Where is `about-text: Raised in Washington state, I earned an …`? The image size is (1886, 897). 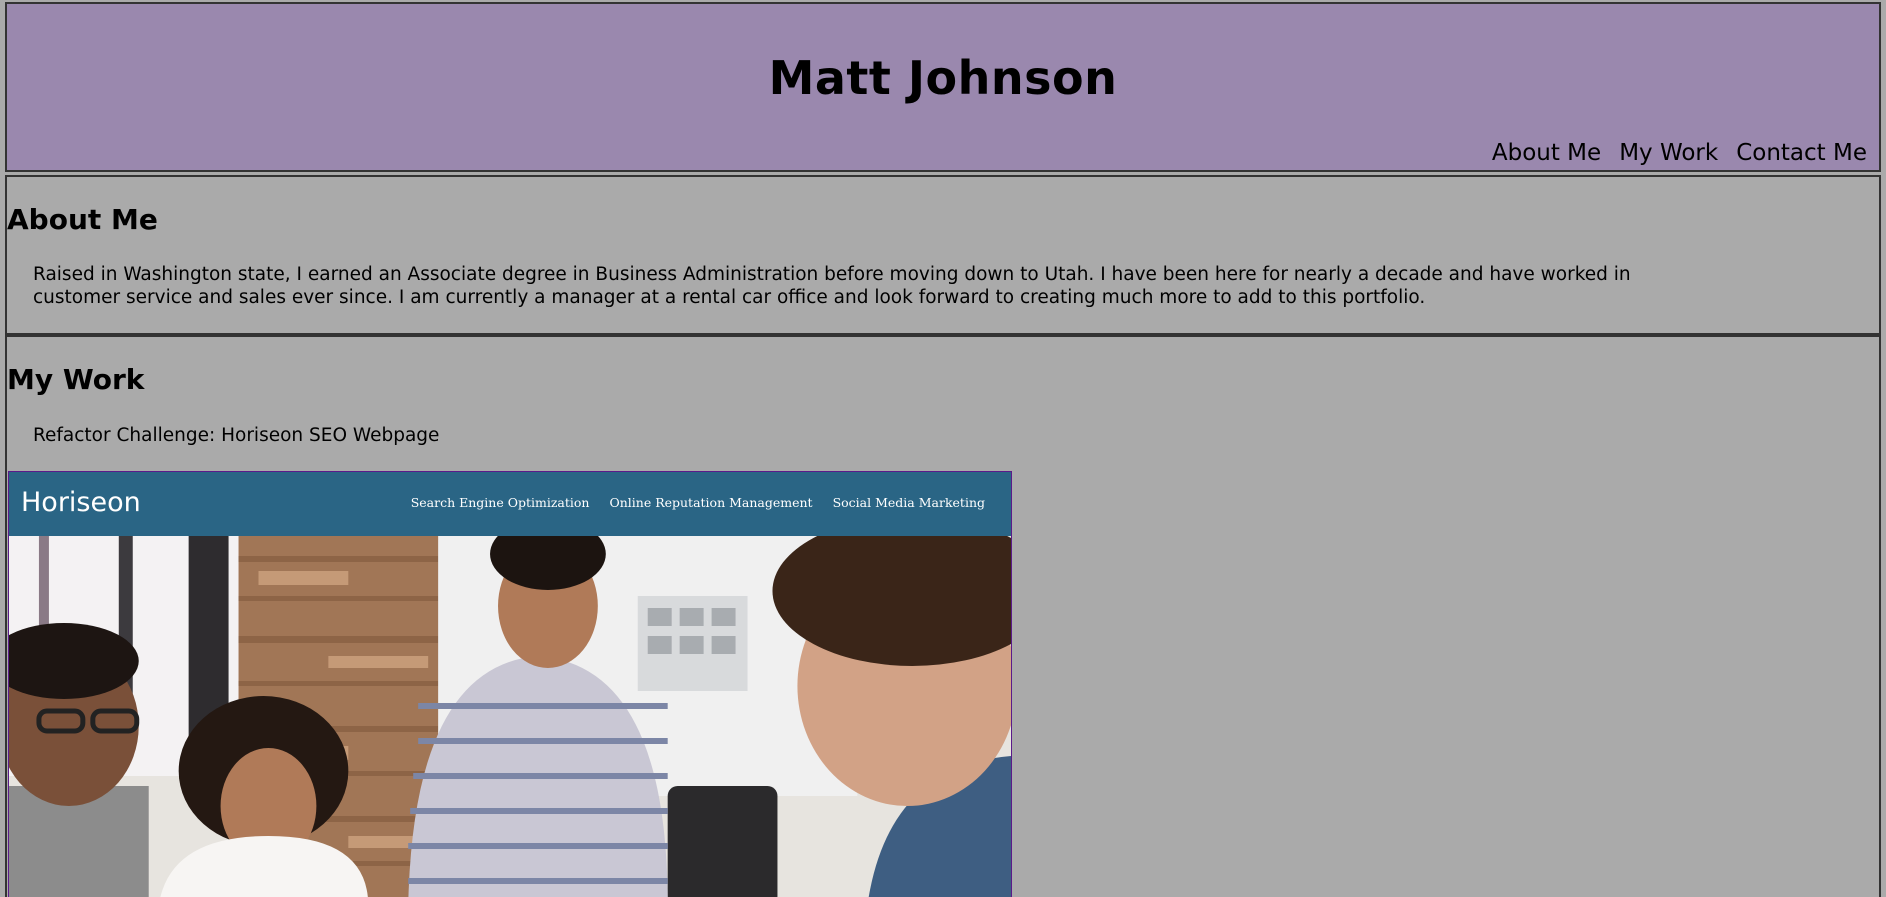 about-text: Raised in Washington state, I earned an … is located at coordinates (832, 286).